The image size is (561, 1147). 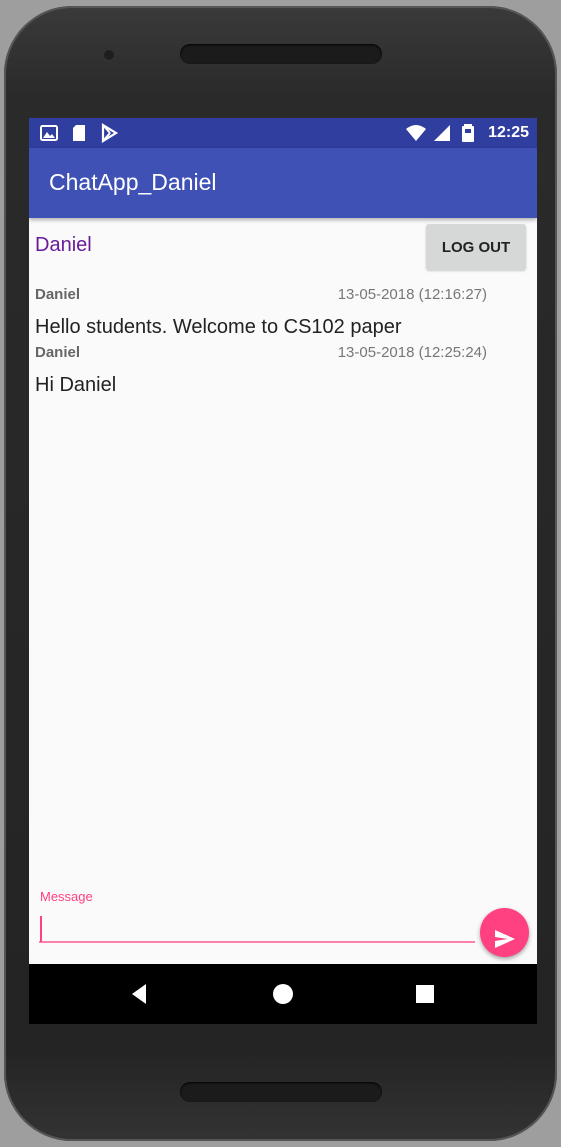 What do you see at coordinates (281, 1092) in the screenshot?
I see `speaker-grille-bottom` at bounding box center [281, 1092].